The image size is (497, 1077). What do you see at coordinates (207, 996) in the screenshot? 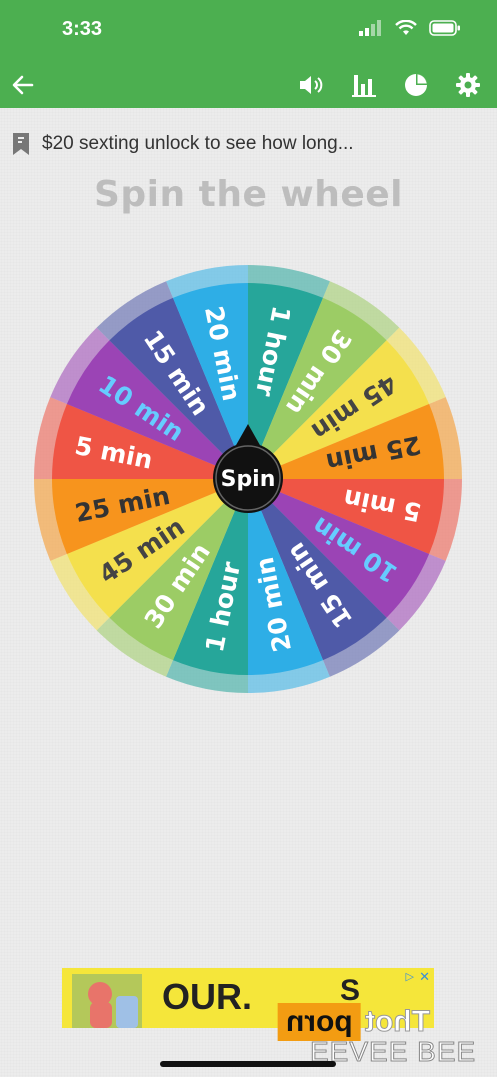
I see `ad-text: OUR.` at bounding box center [207, 996].